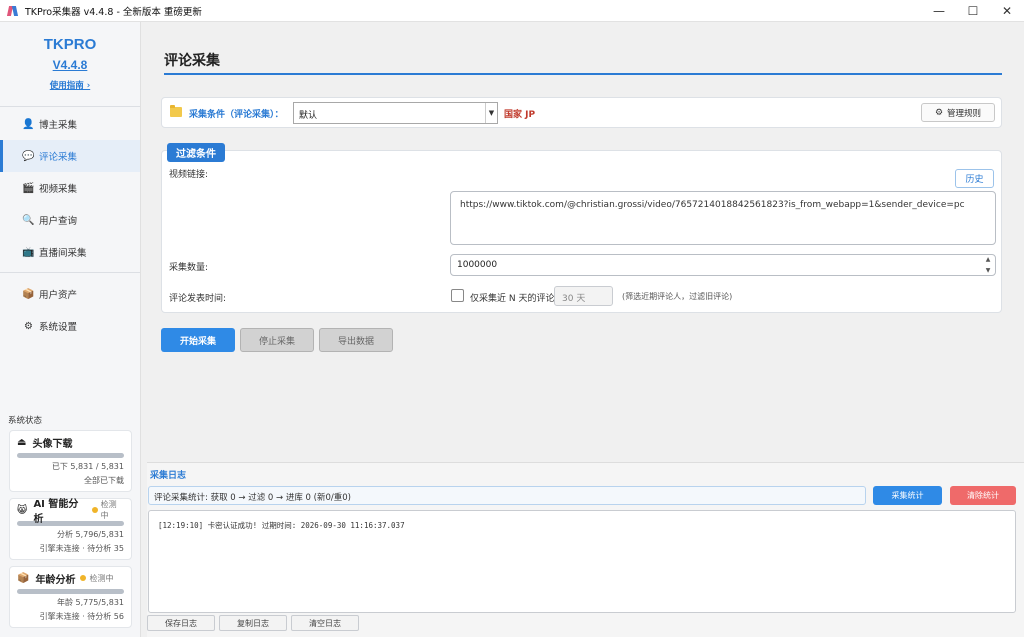 The height and width of the screenshot is (637, 1024). Describe the element at coordinates (512, 11) in the screenshot. I see `title-bar: TKPro采集器 v4.4.8 - 全新版本 重磅更新 — ☐ ✕` at that location.